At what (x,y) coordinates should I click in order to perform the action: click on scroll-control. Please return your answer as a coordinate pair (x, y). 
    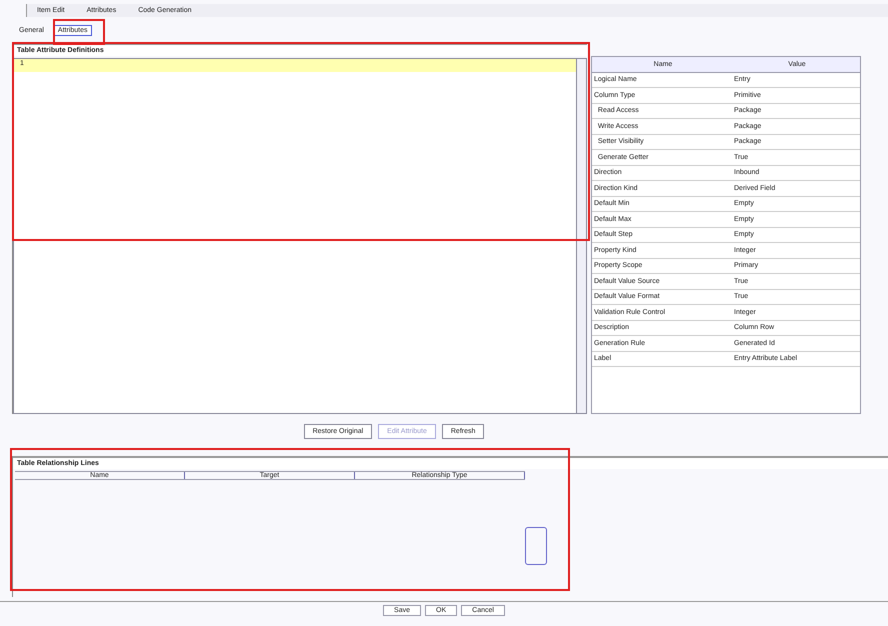
    Looking at the image, I should click on (536, 546).